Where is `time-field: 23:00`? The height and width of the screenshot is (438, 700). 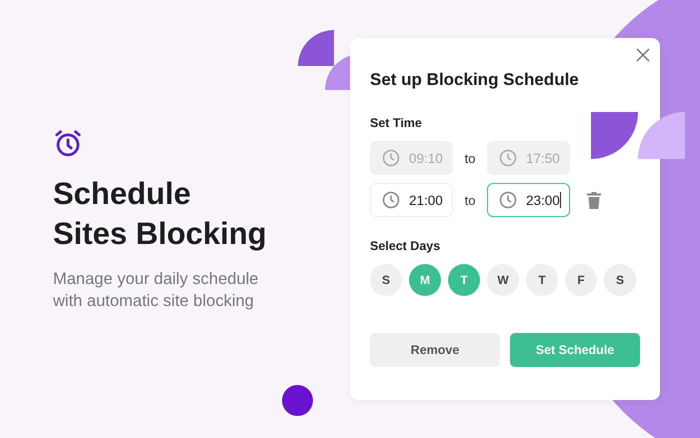 time-field: 23:00 is located at coordinates (528, 200).